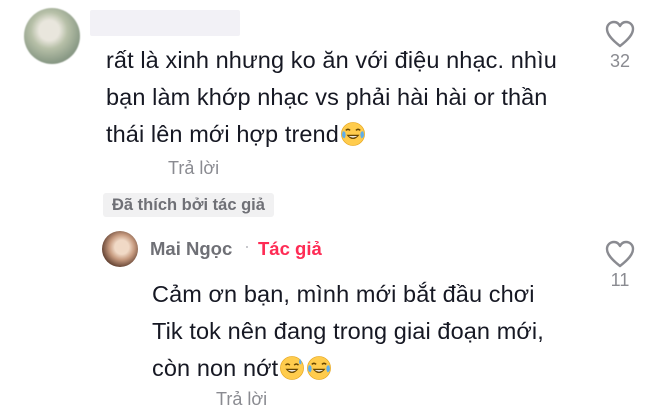 The height and width of the screenshot is (413, 660). I want to click on comment-line-text: thái lên mới hợp trend, so click(222, 134).